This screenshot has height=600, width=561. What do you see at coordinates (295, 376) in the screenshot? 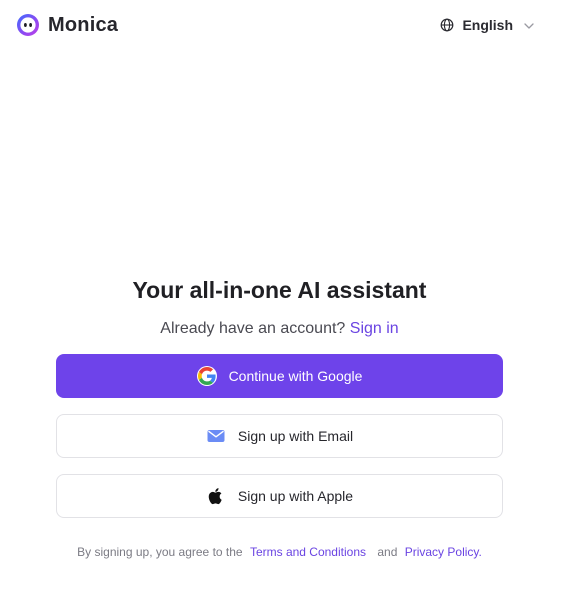
I see `continue-with-google-label: Continue with Google` at bounding box center [295, 376].